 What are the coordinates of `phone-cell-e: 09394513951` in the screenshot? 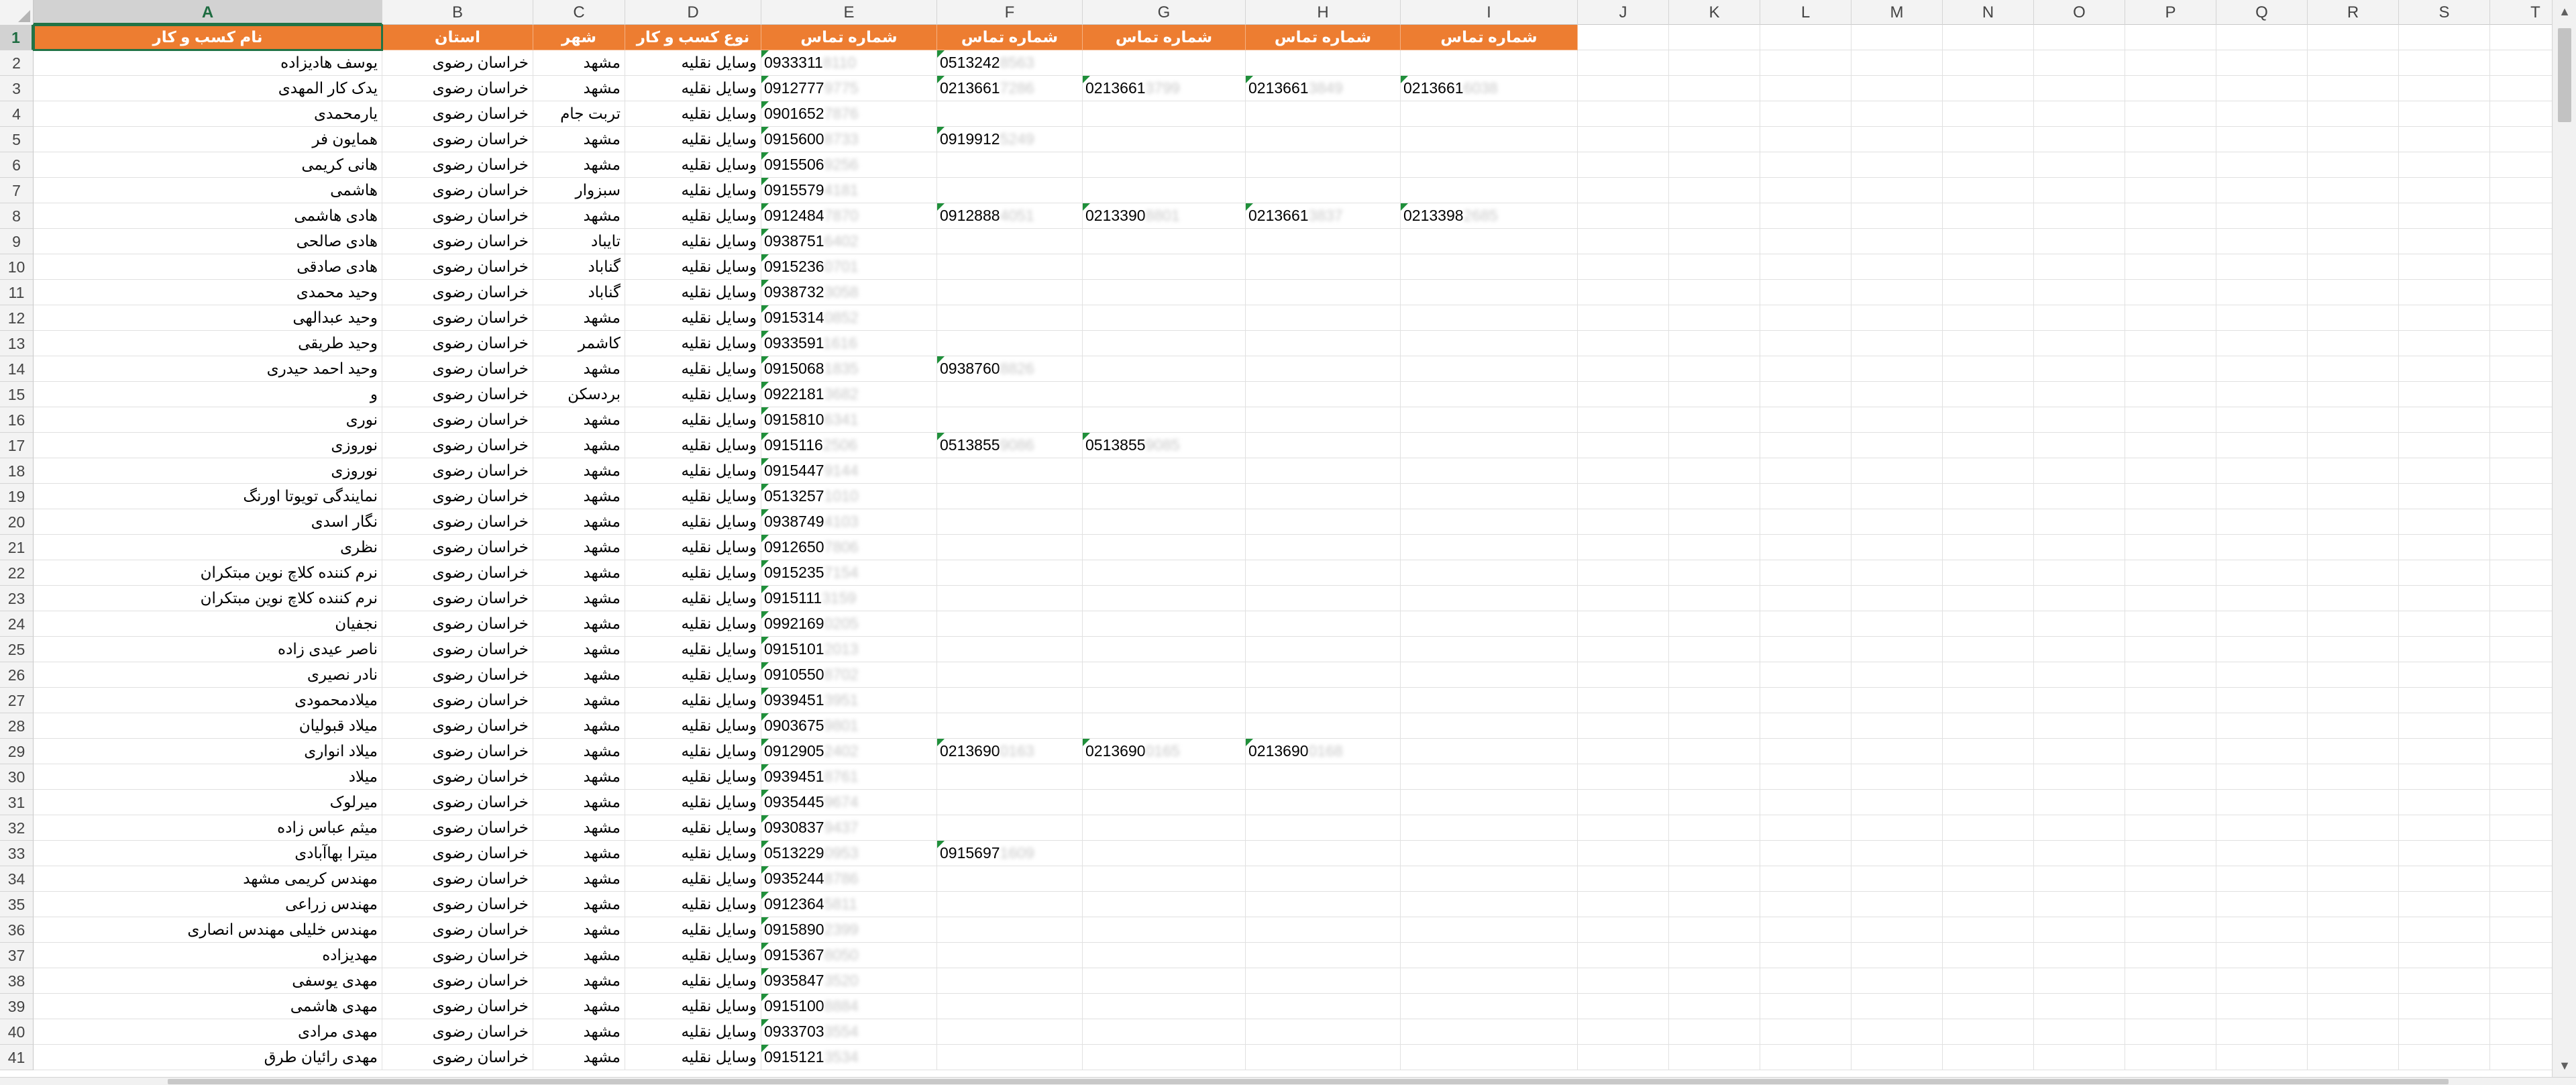 It's located at (849, 701).